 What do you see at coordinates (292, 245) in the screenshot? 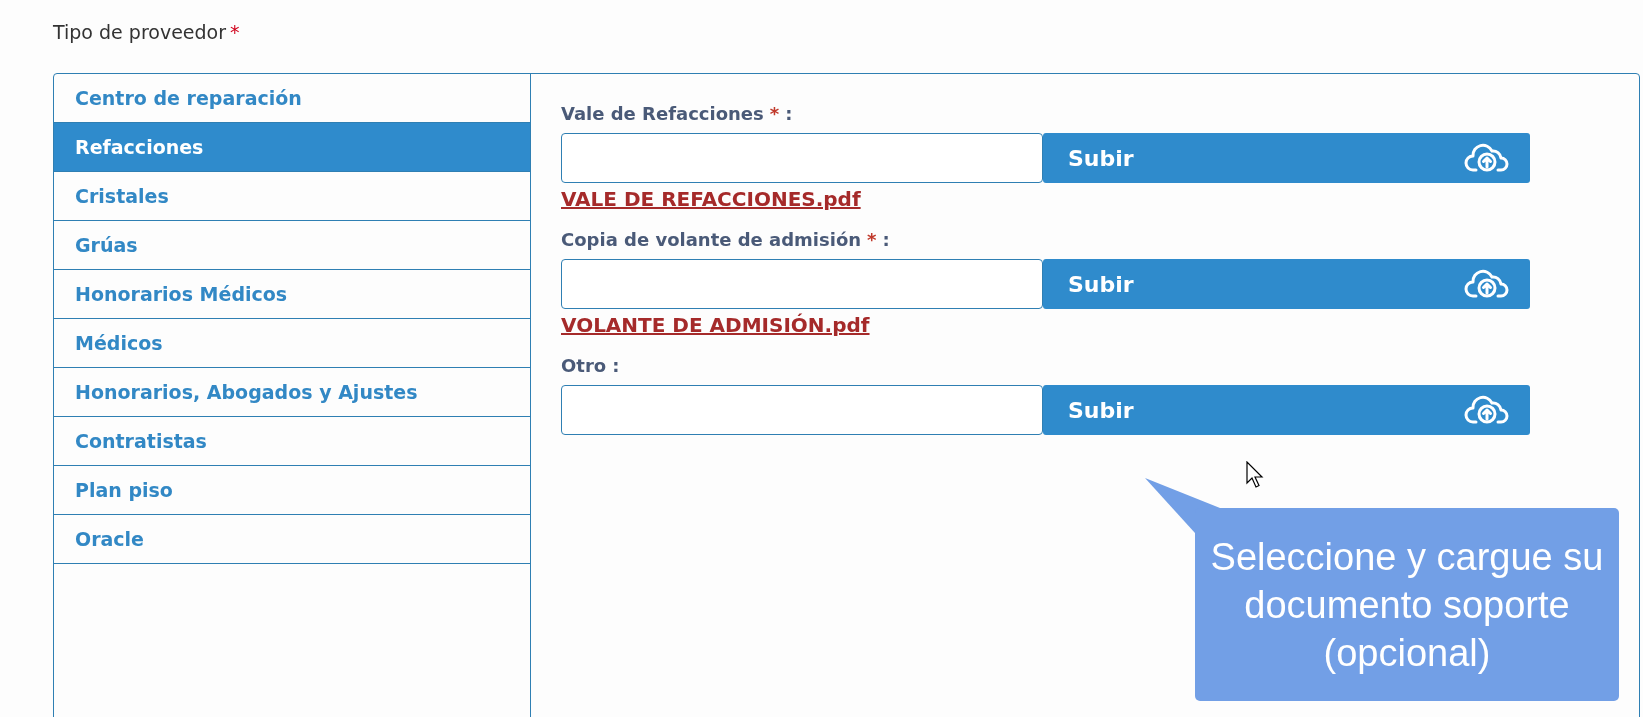
I see `sidebar-item: Grúas` at bounding box center [292, 245].